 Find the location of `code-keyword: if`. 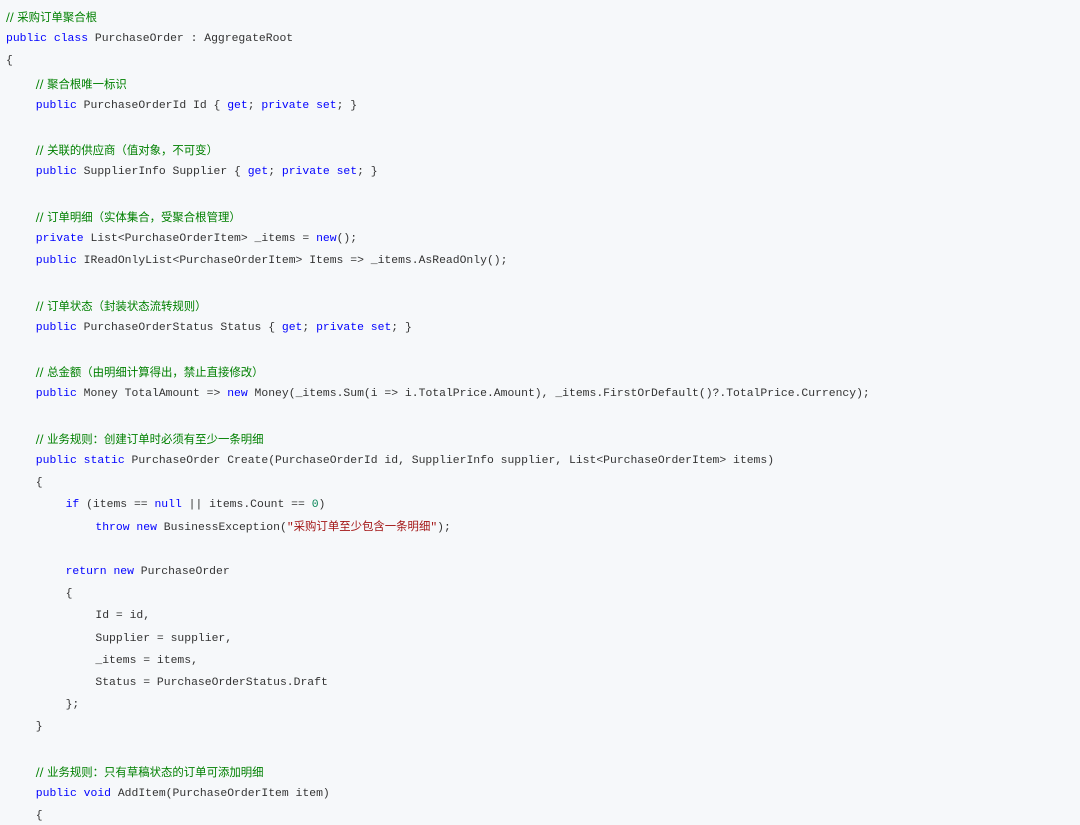

code-keyword: if is located at coordinates (72, 505).